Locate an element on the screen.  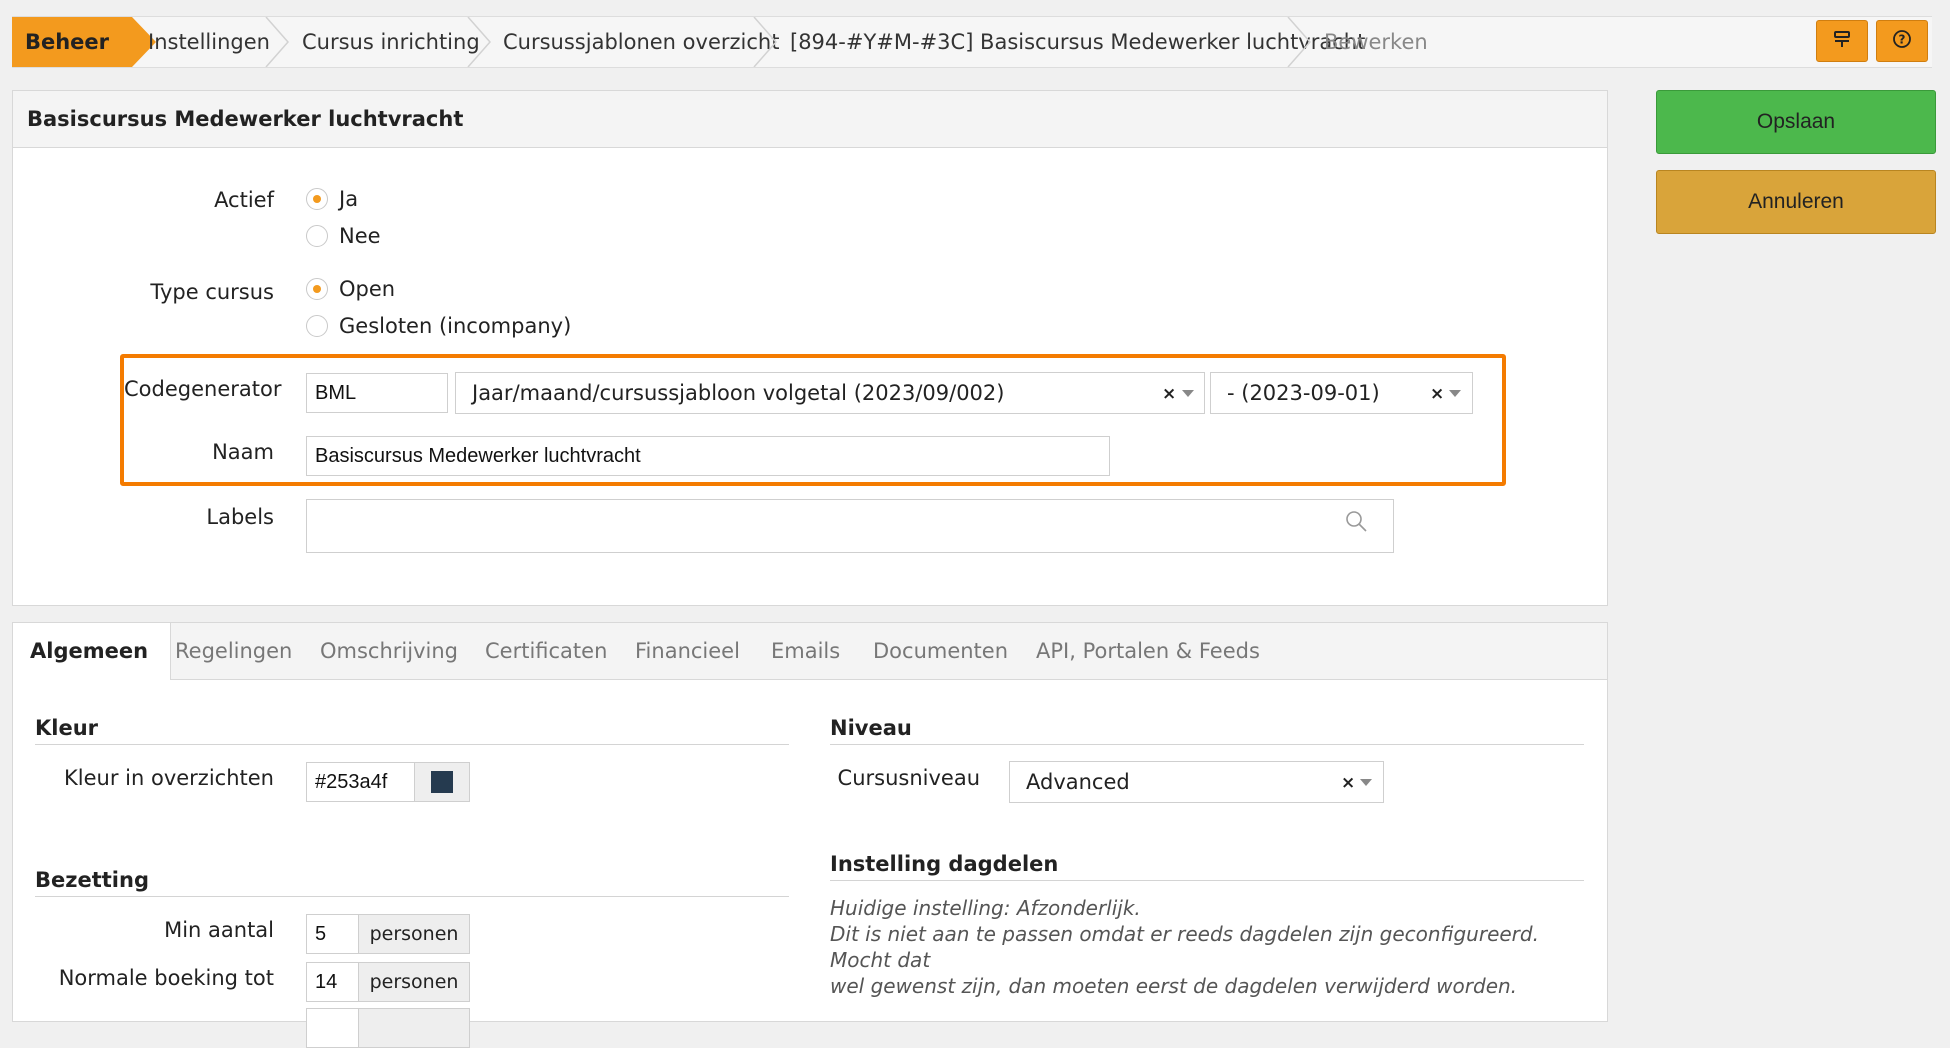
help-button: ? is located at coordinates (1902, 41).